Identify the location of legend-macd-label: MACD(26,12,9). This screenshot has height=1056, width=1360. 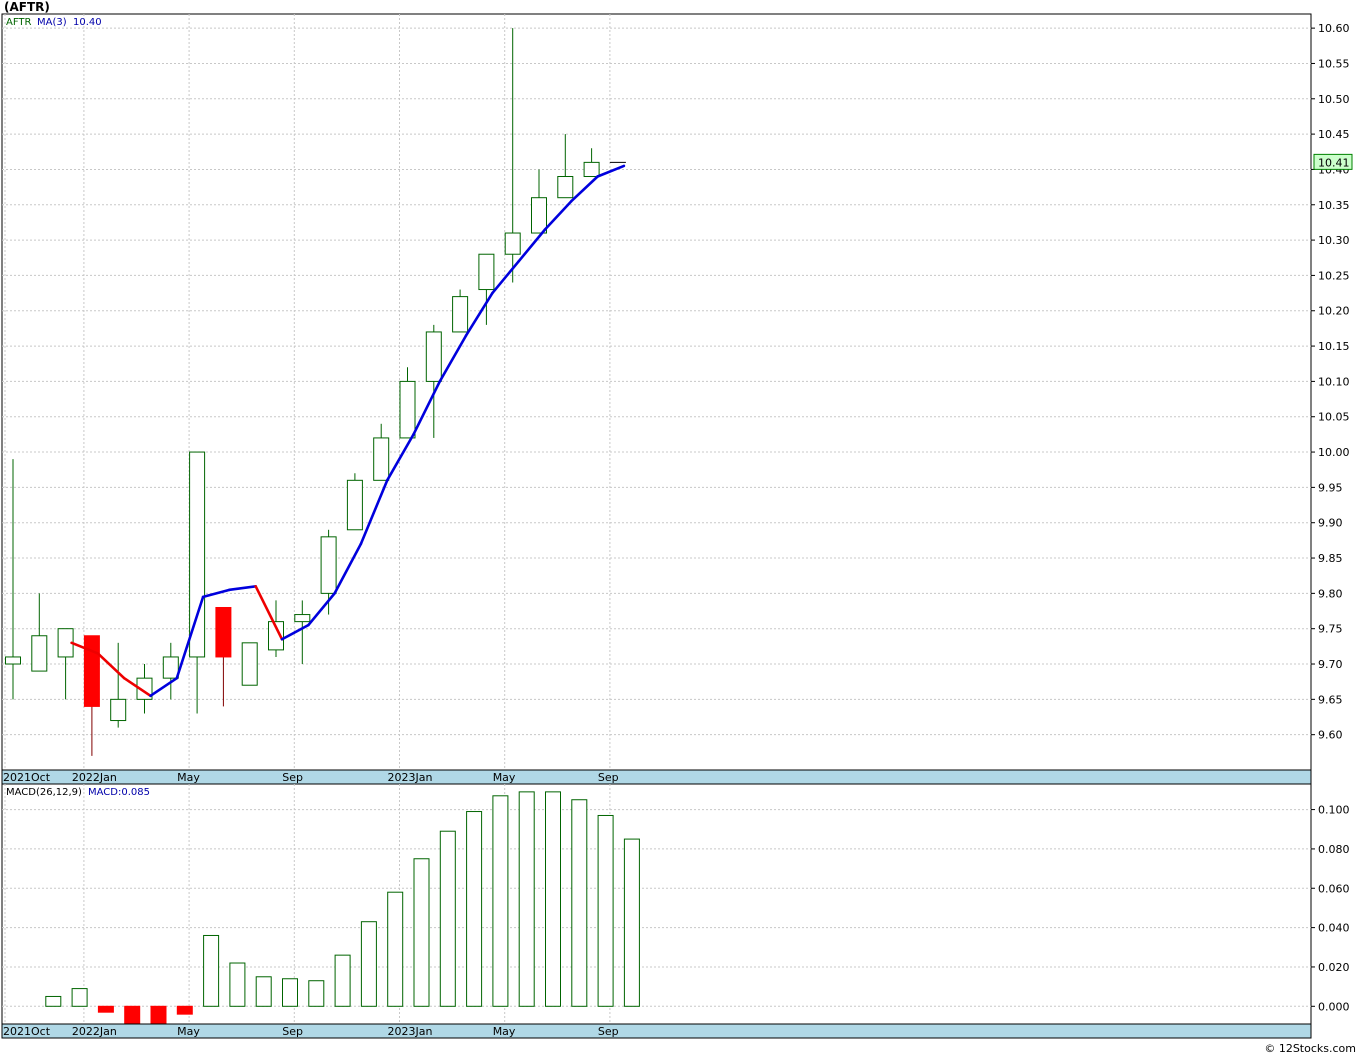
(44, 792).